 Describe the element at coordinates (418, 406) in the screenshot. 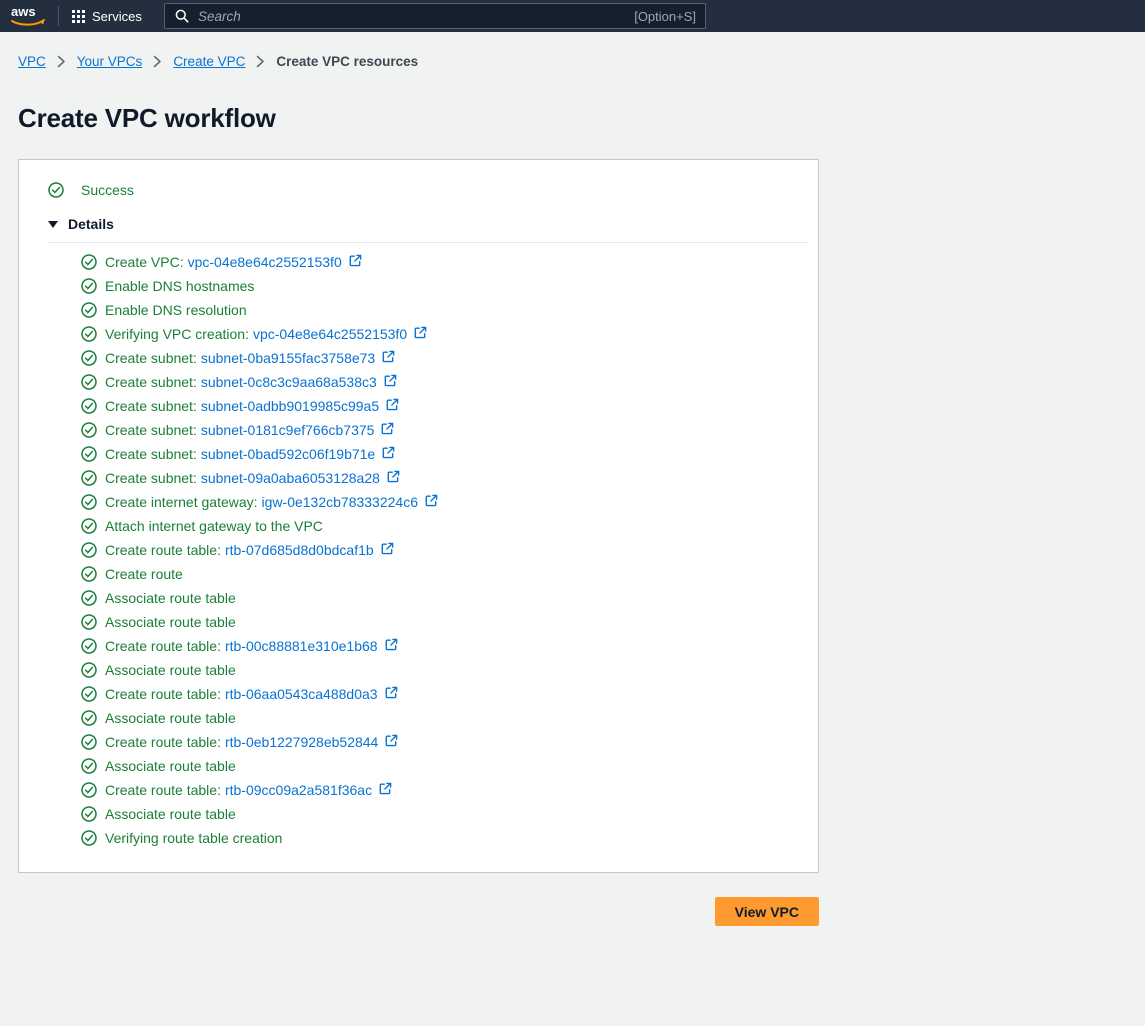

I see `workflow-step-item: Create subnet: subnet-0adbb9019985c99a5` at that location.